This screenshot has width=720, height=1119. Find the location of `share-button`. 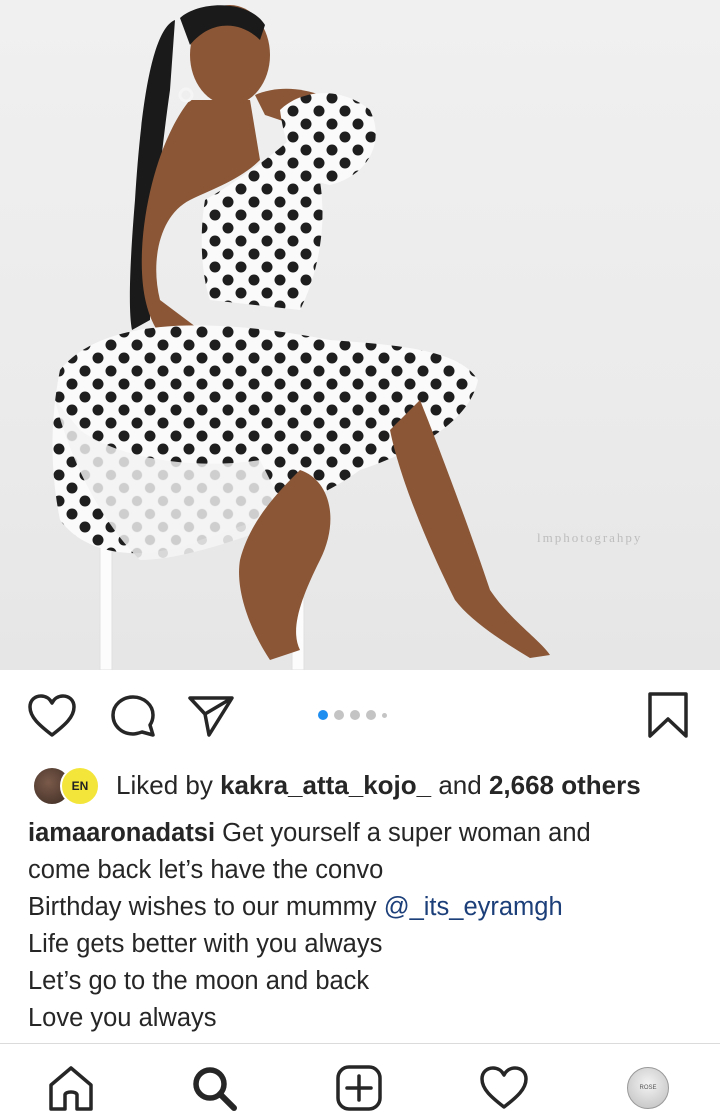

share-button is located at coordinates (211, 716).